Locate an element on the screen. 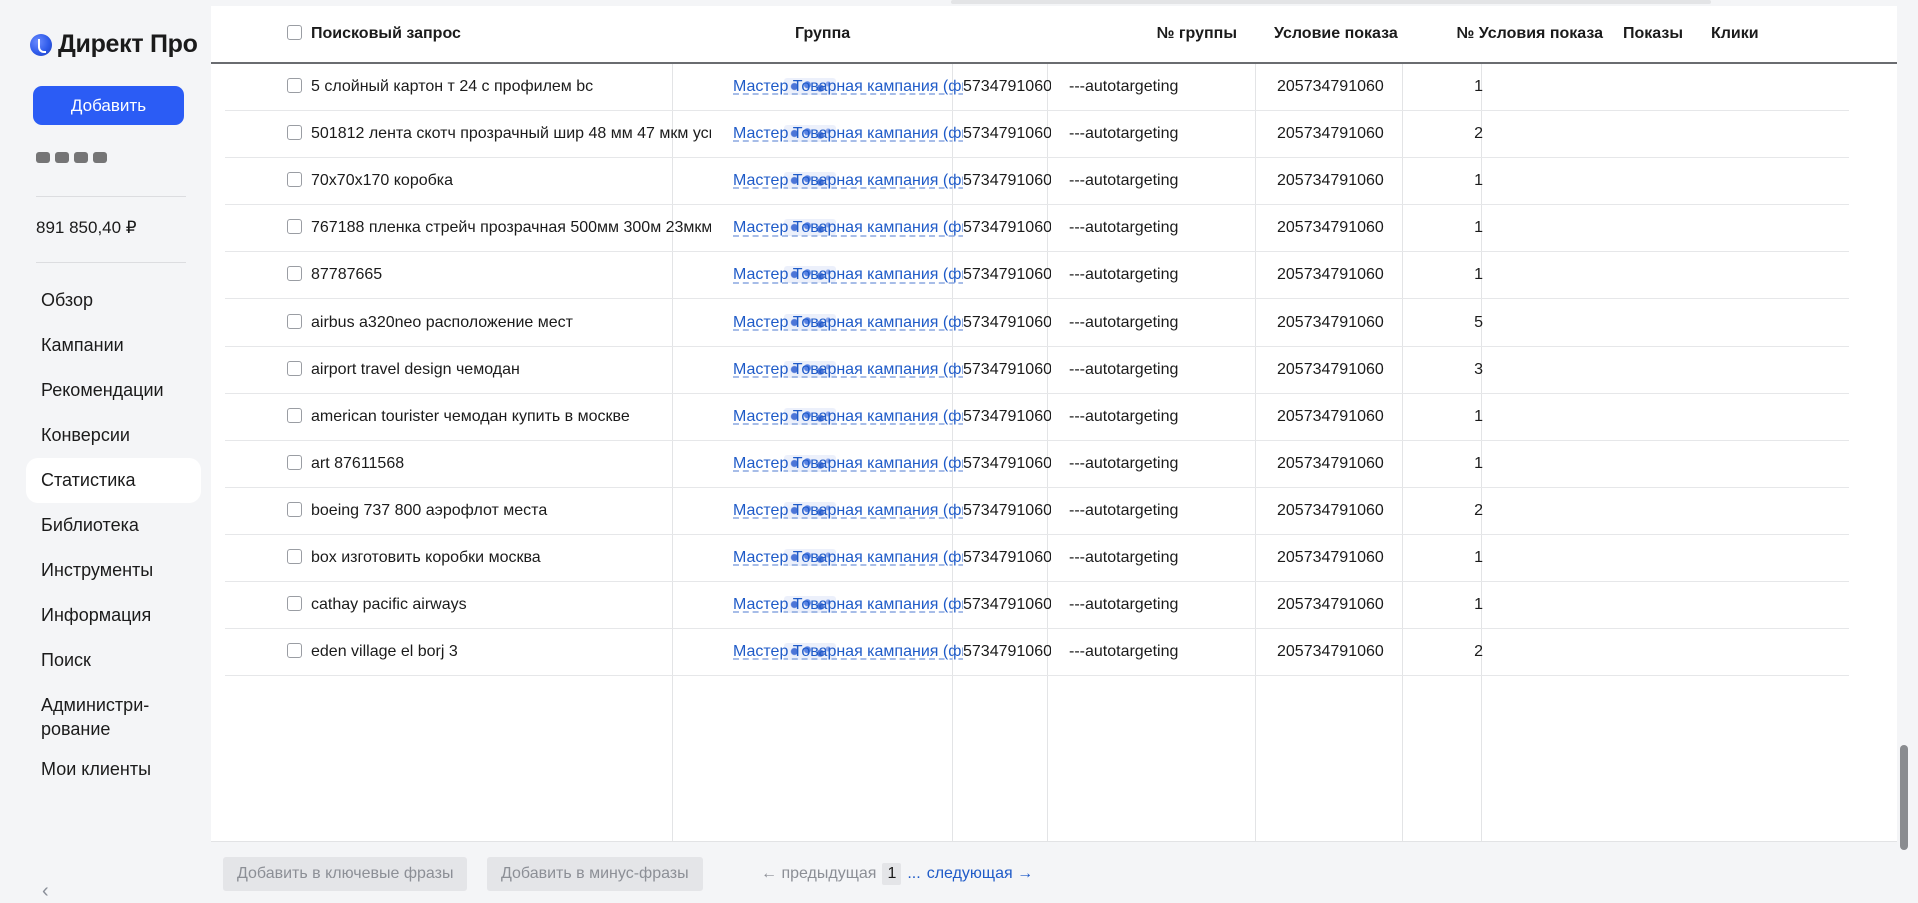 Image resolution: width=1918 pixels, height=903 pixels. add-to-keywords-button: Добавить в ключевые фразы is located at coordinates (345, 874).